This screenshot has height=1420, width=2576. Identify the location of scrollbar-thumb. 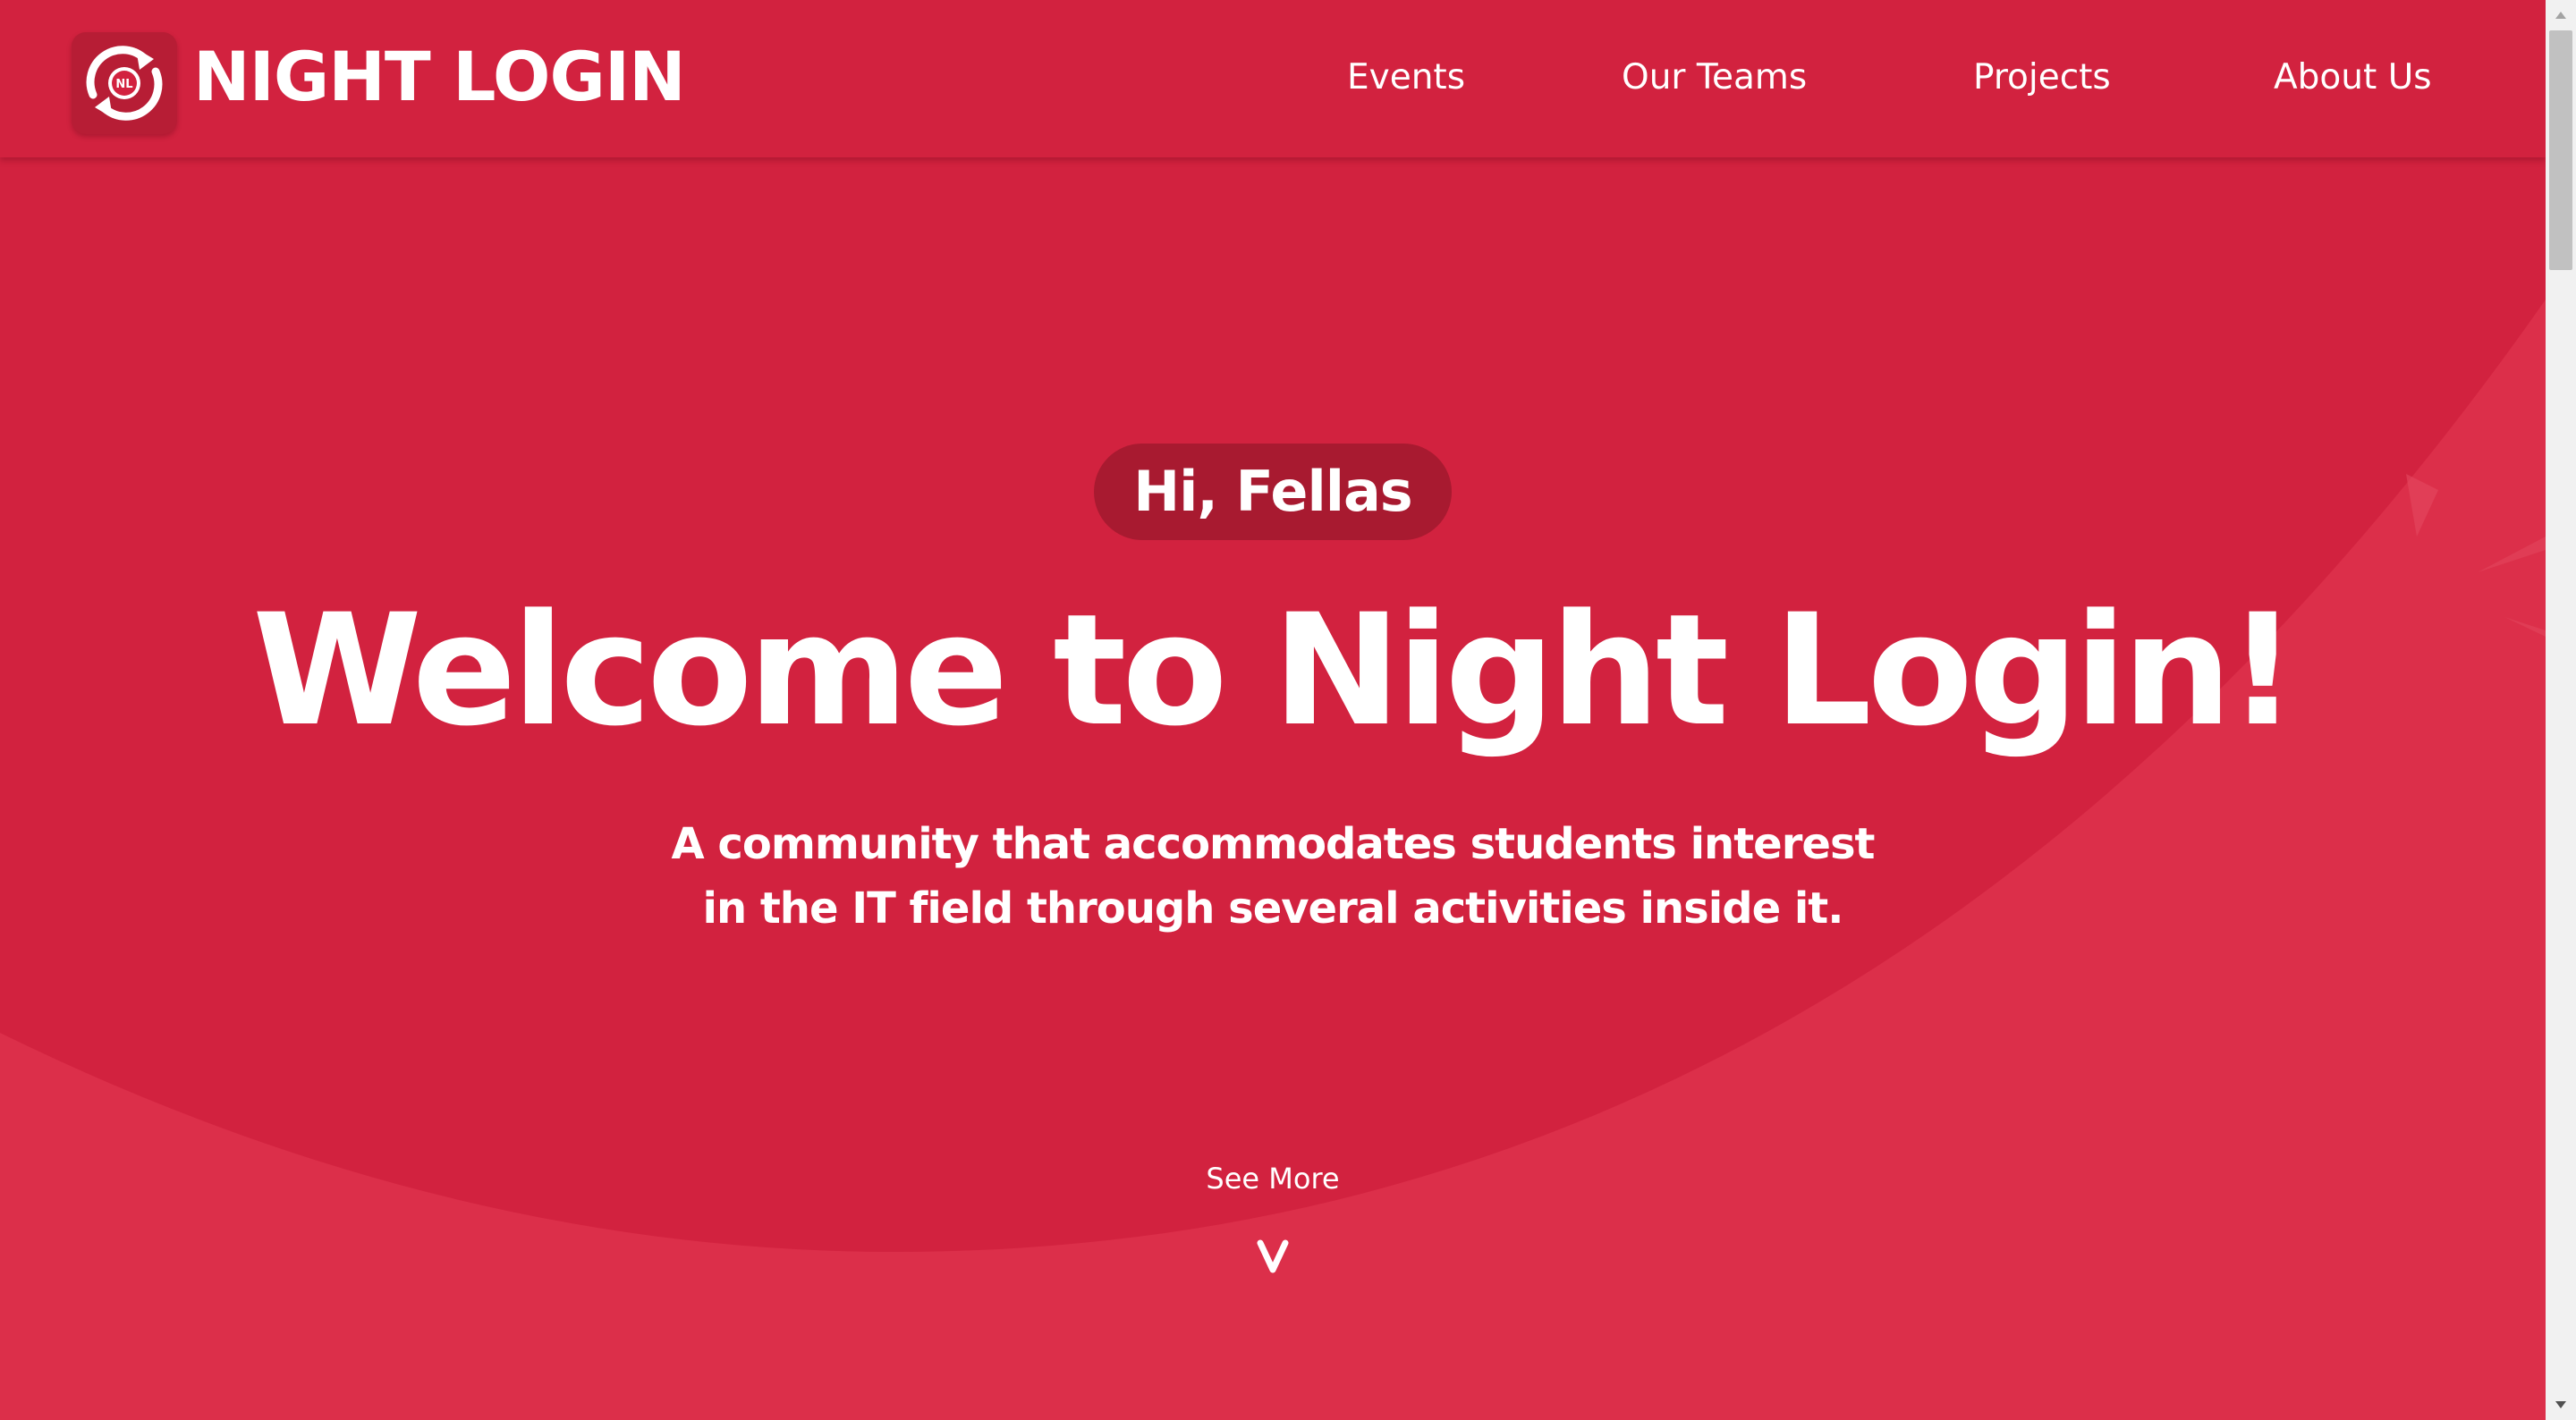
(2560, 150).